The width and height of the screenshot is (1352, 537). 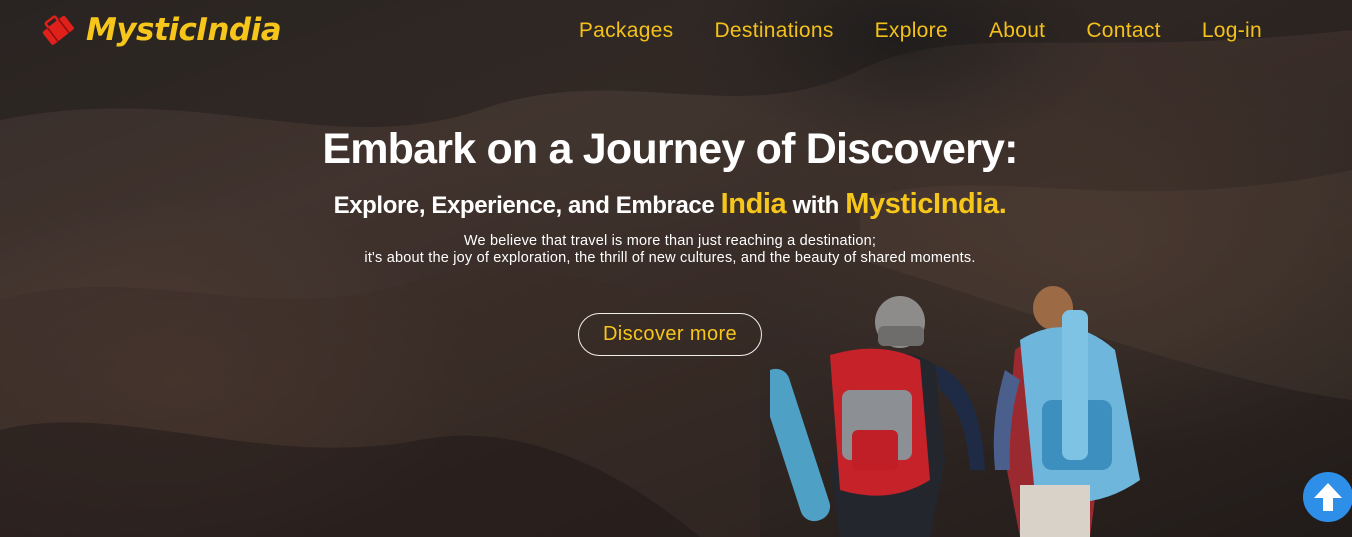 I want to click on nav-login: Log-in, so click(x=1232, y=31).